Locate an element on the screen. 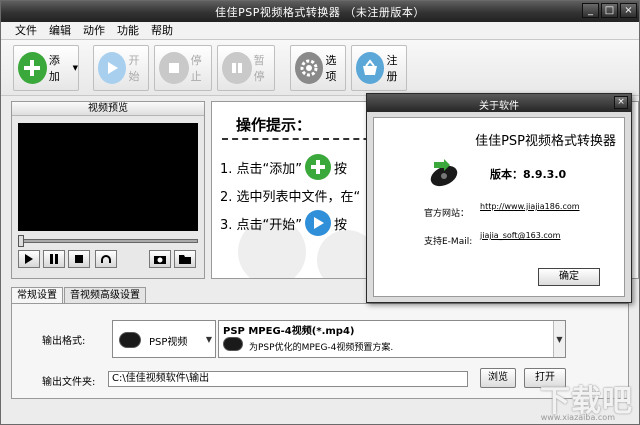 The image size is (640, 425). start-button: 开始 is located at coordinates (121, 68).